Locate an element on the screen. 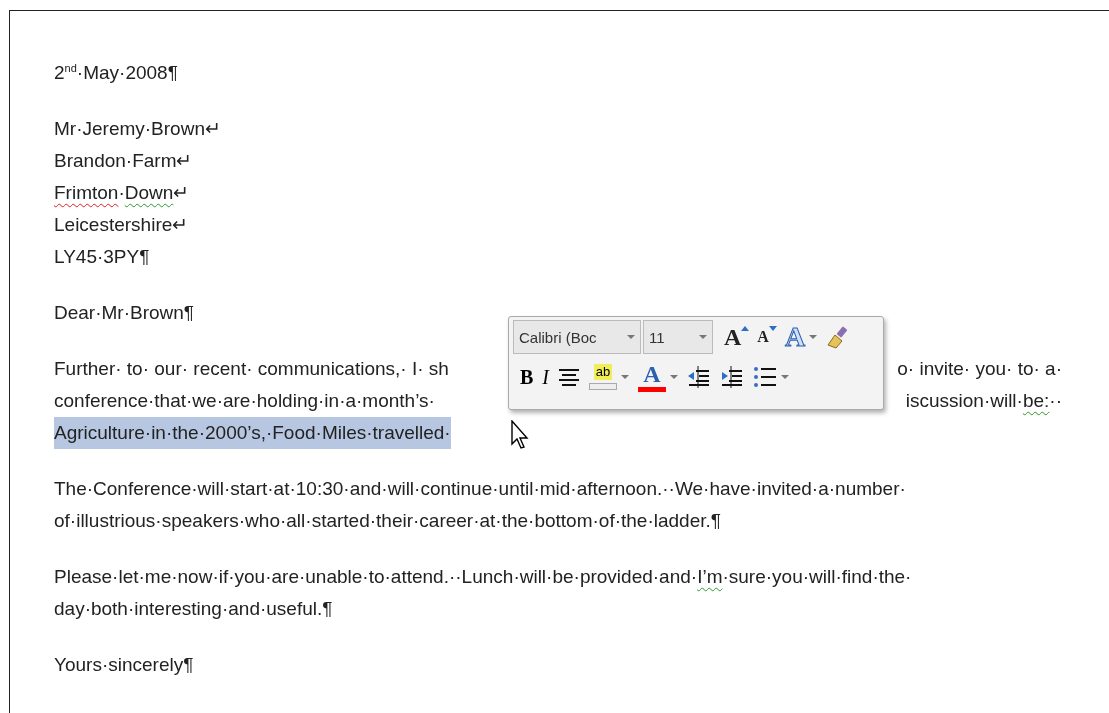 This screenshot has width=1109, height=713. document-text: Frimton·Down↵ is located at coordinates (122, 193).